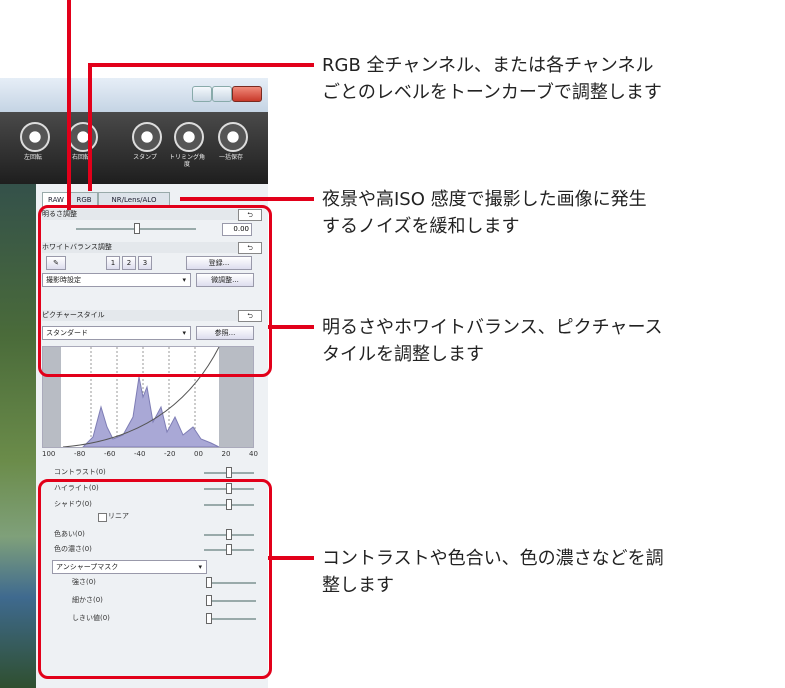  Describe the element at coordinates (484, 213) in the screenshot. I see `annotation-noise: 夜景や高ISO 感度で撮影した画像に発生 するノイズを緩和します` at that location.